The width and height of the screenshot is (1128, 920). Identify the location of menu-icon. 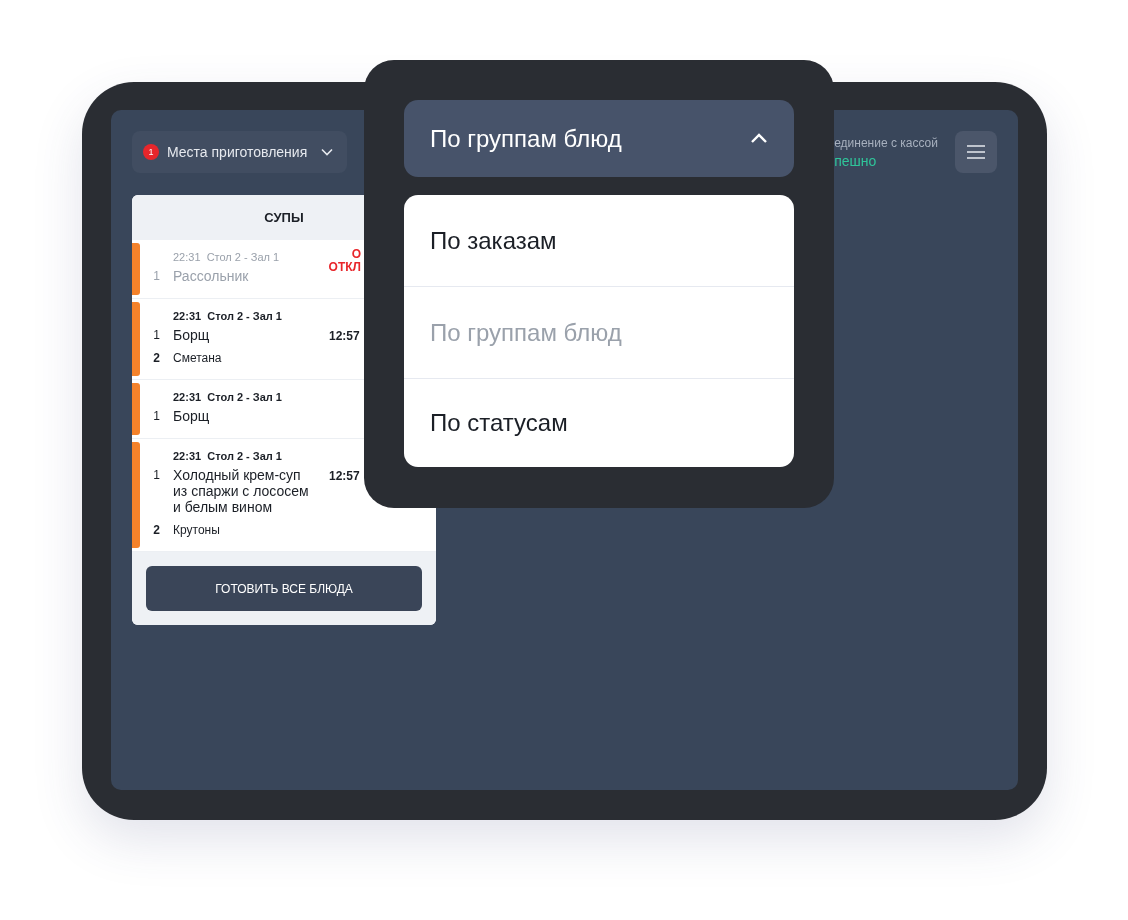
(976, 152).